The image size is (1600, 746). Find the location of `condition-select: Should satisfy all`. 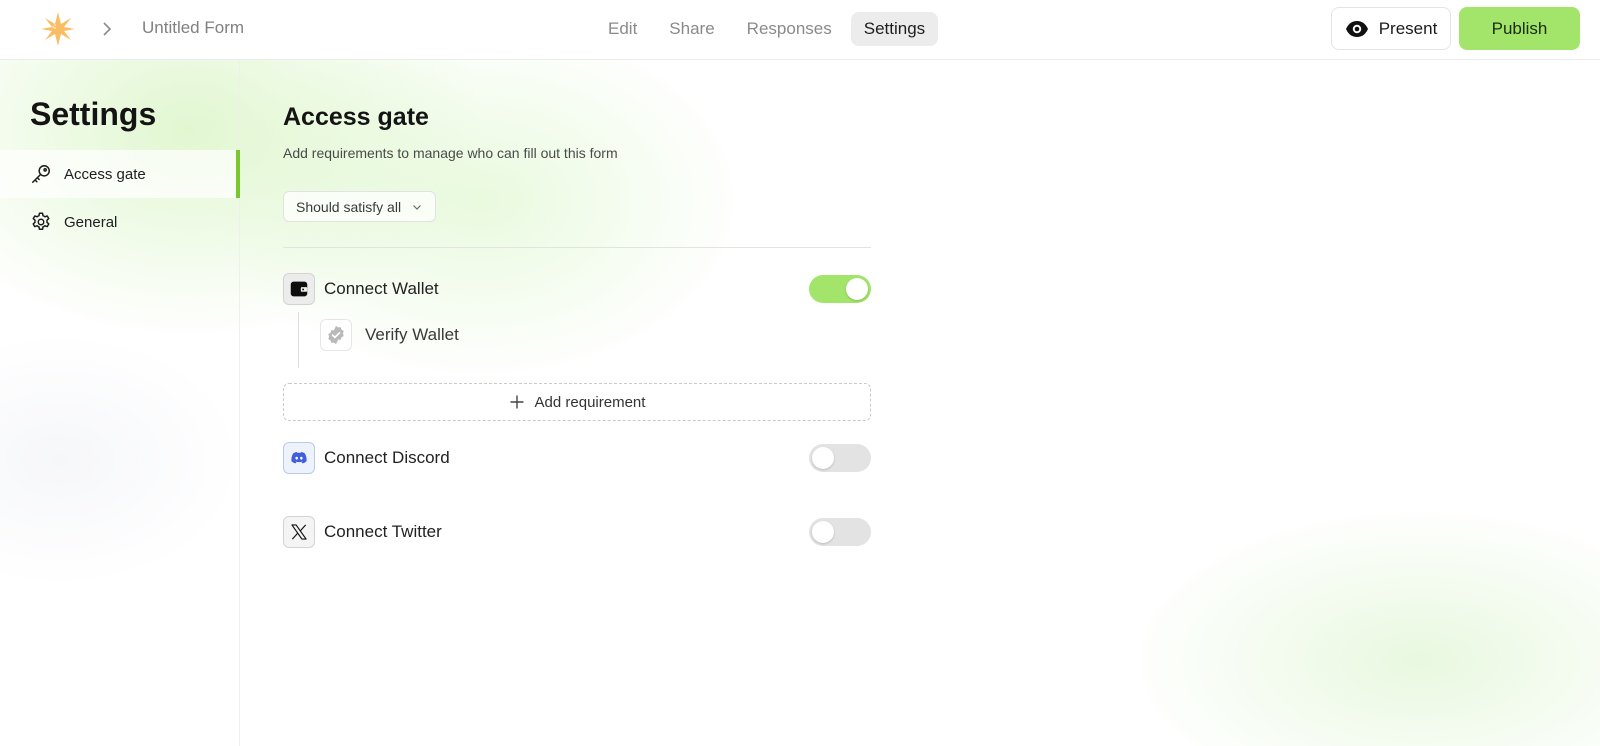

condition-select: Should satisfy all is located at coordinates (360, 206).